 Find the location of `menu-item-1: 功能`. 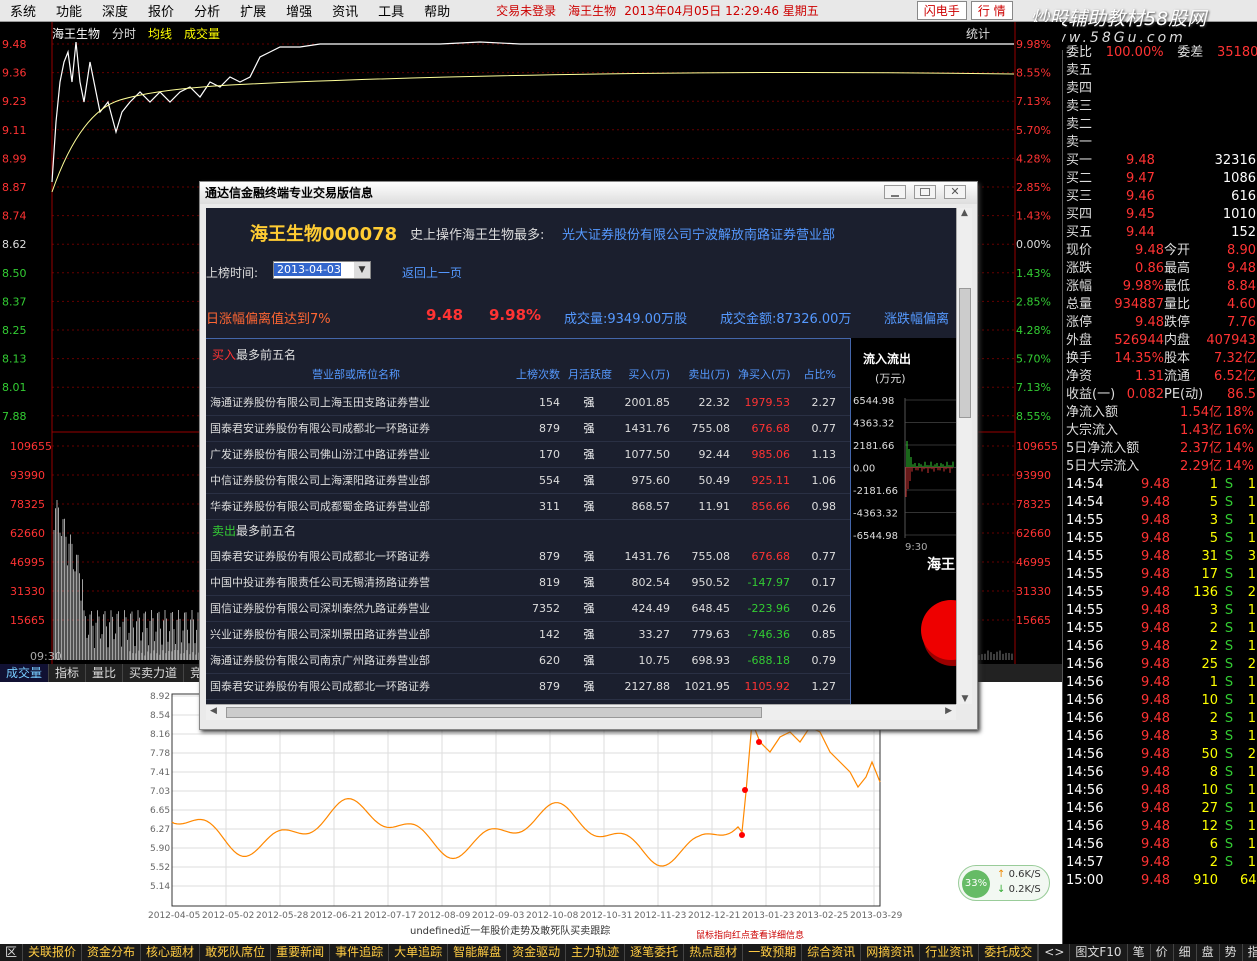

menu-item-1: 功能 is located at coordinates (69, 10).